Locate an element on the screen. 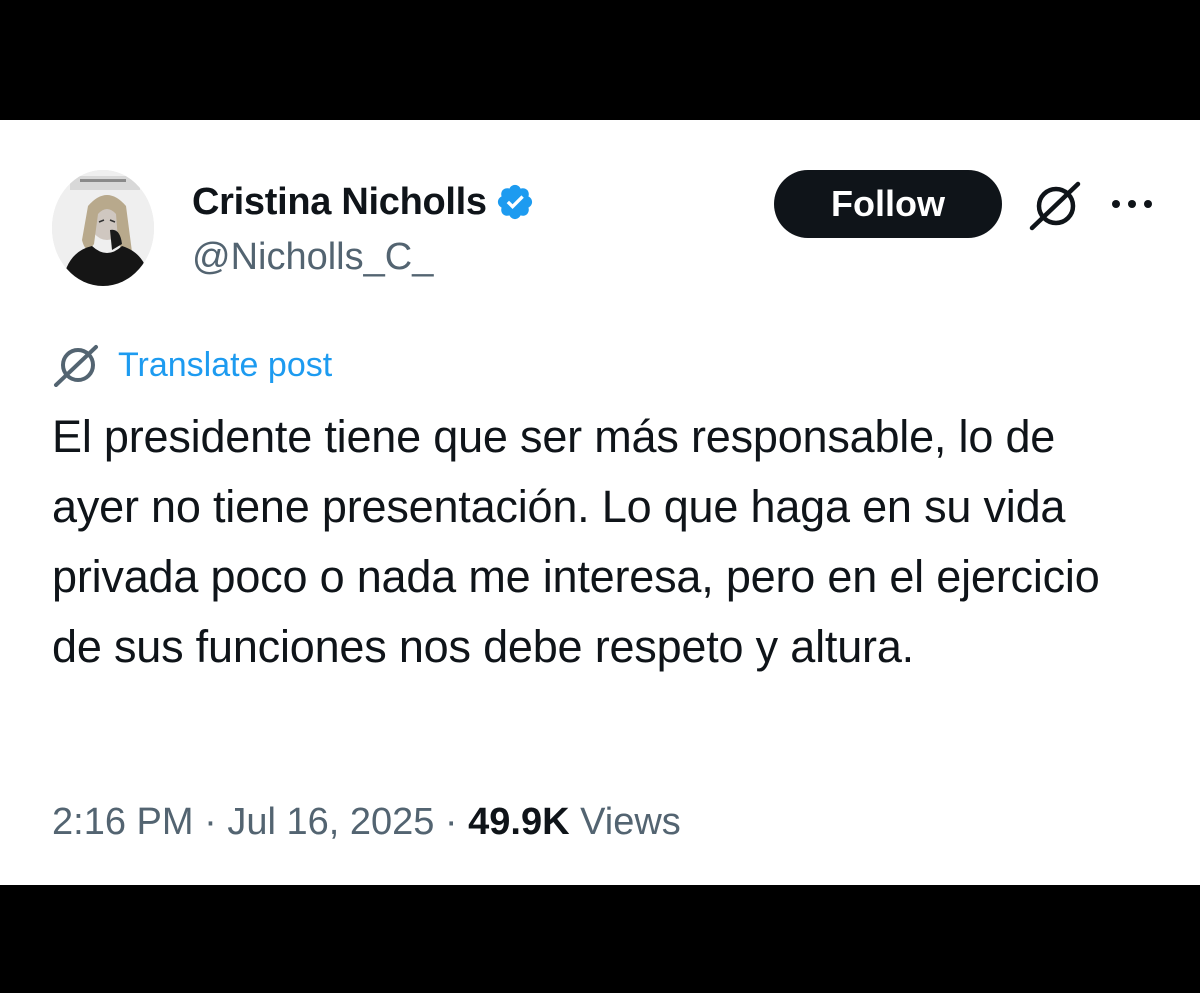 The image size is (1200, 993). user-info: Cristina Nicholls @Nicholls_C_ is located at coordinates (363, 228).